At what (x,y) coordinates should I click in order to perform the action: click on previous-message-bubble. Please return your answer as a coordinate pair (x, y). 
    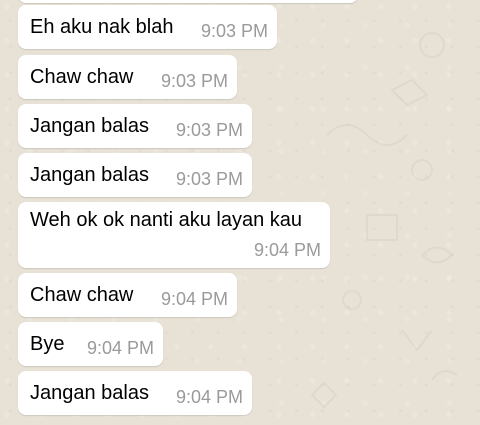
    Looking at the image, I should click on (188, 1).